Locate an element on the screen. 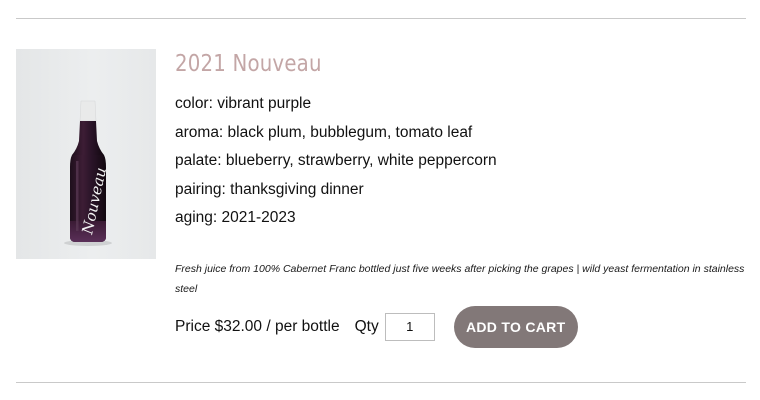 The image size is (760, 400). attribute-aging: aging: 2021-2023 is located at coordinates (235, 218).